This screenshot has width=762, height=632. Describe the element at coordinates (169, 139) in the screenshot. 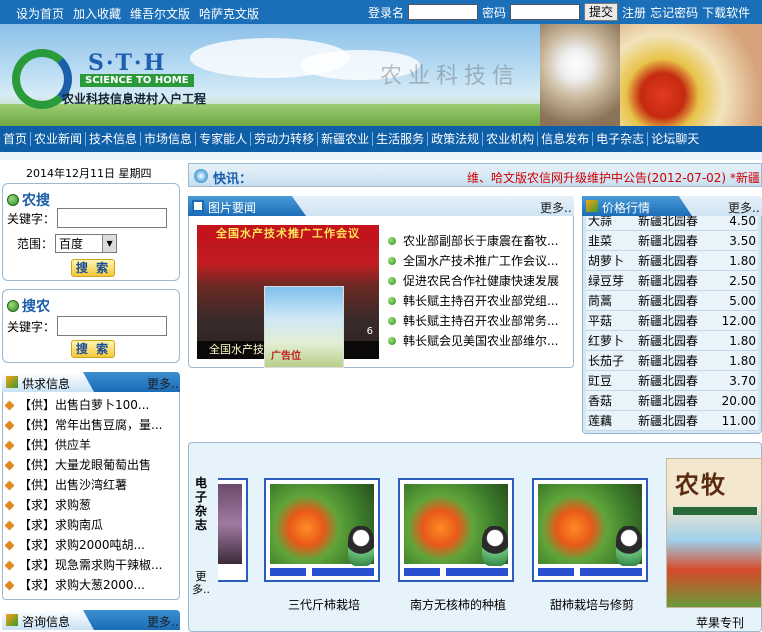

I see `nav-market-info: 市场信息` at that location.